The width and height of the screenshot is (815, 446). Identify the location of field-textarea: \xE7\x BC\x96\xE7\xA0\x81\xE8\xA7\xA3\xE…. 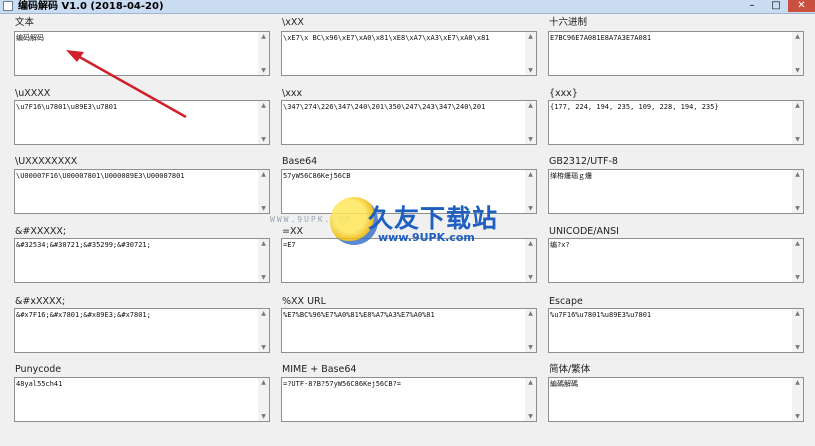
(409, 53).